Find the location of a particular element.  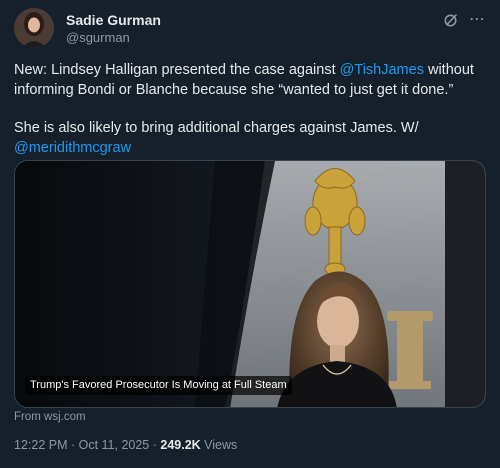

timestamp: 12:22 PM · Oct 11, 2025 is located at coordinates (81, 445).